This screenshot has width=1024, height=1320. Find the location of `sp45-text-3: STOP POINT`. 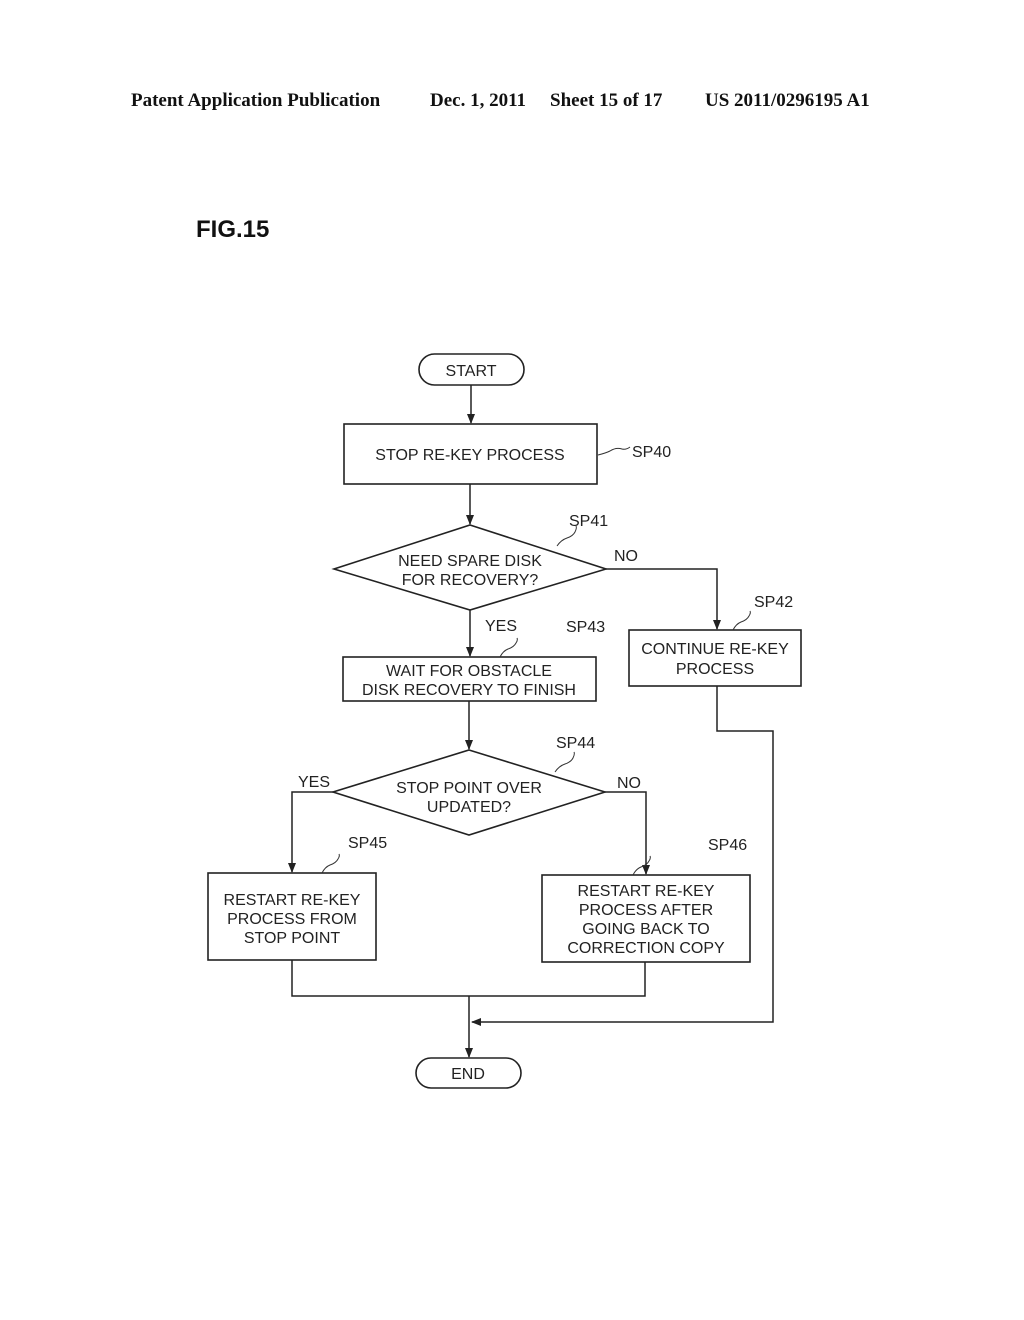

sp45-text-3: STOP POINT is located at coordinates (292, 938).